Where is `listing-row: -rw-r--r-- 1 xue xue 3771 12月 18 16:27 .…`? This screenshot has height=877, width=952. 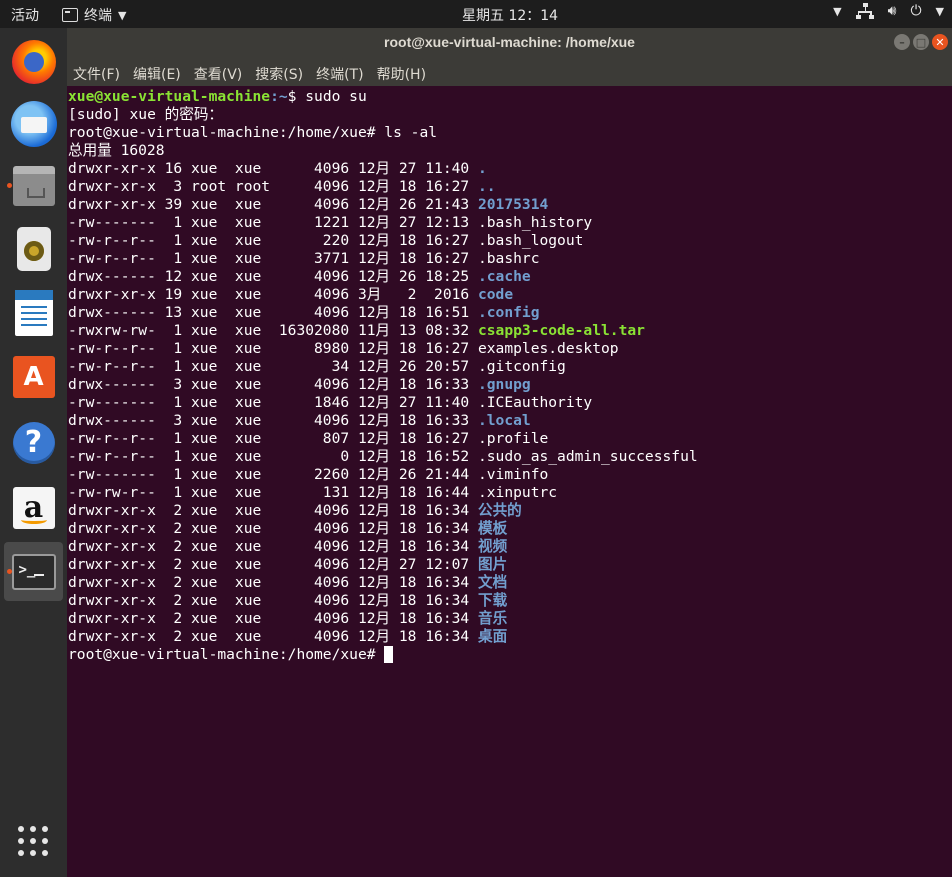
listing-row: -rw-r--r-- 1 xue xue 3771 12月 18 16:27 .… is located at coordinates (510, 259).